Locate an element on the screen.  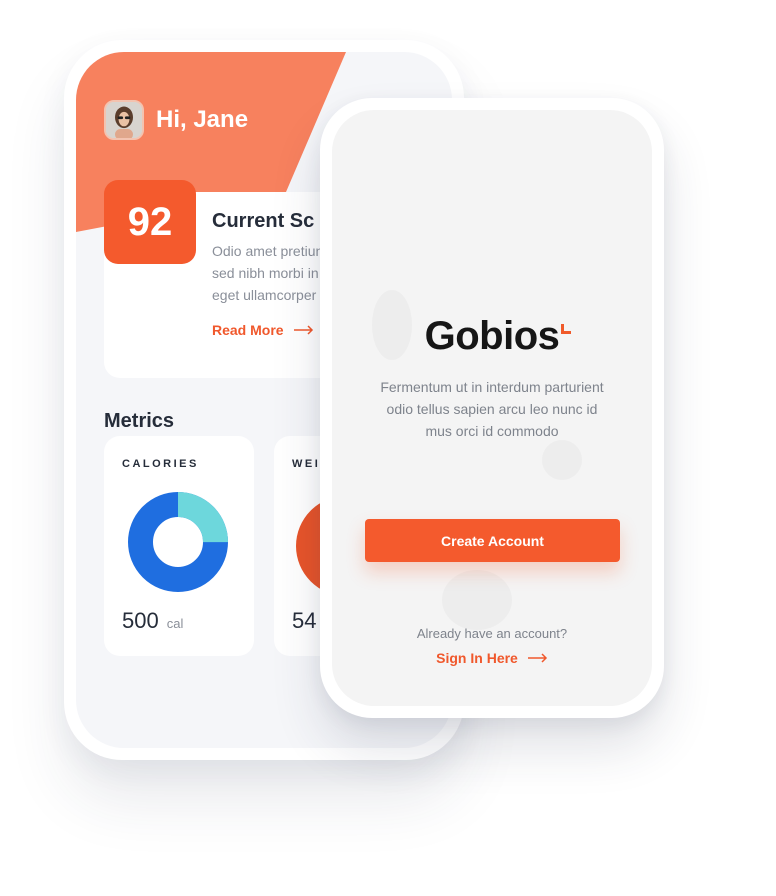
logo-text: Gobios is located at coordinates (492, 336).